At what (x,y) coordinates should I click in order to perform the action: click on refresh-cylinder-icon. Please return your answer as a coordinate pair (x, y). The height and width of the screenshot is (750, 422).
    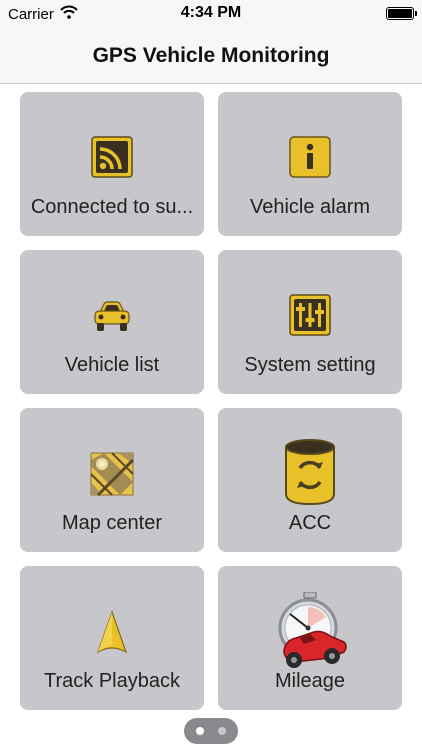
    Looking at the image, I should click on (310, 474).